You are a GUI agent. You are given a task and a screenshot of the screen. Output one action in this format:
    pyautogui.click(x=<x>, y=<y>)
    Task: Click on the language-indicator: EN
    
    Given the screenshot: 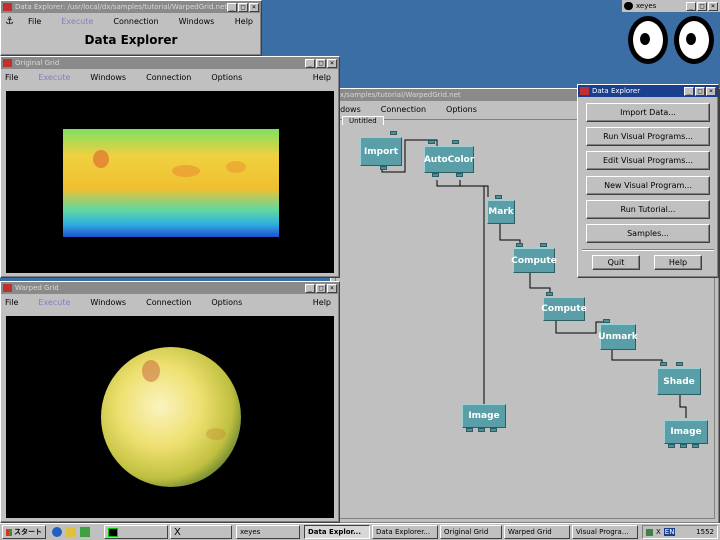 What is the action you would take?
    pyautogui.click(x=669, y=532)
    